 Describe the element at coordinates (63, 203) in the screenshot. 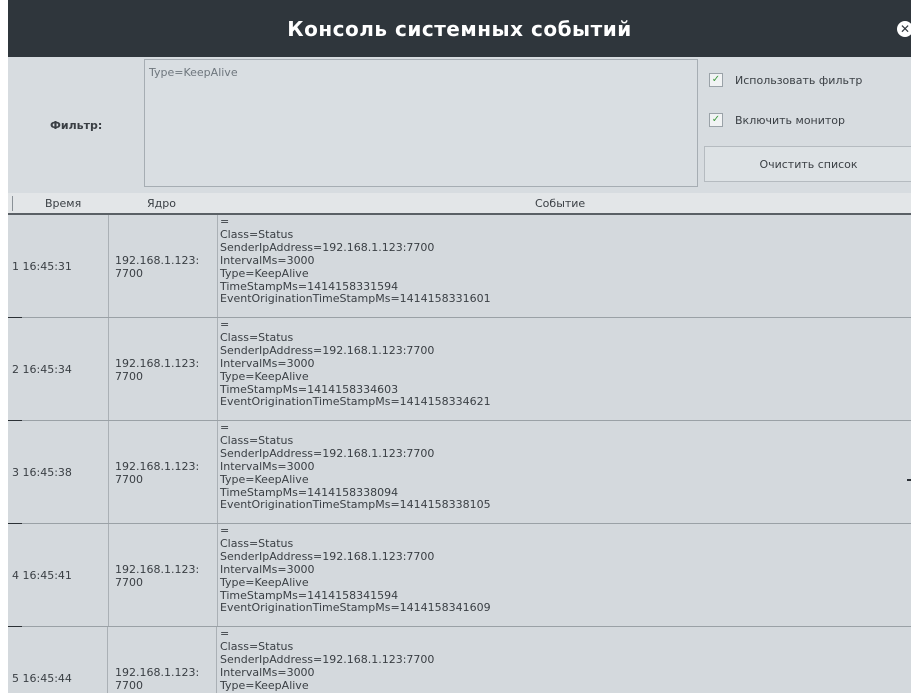

I see `column-header-time: Время` at that location.